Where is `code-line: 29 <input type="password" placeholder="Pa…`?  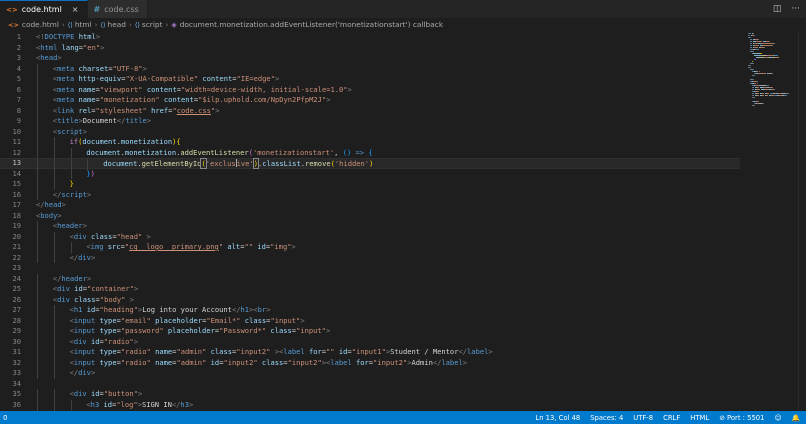 code-line: 29 <input type="password" placeholder="Pa… is located at coordinates (370, 331).